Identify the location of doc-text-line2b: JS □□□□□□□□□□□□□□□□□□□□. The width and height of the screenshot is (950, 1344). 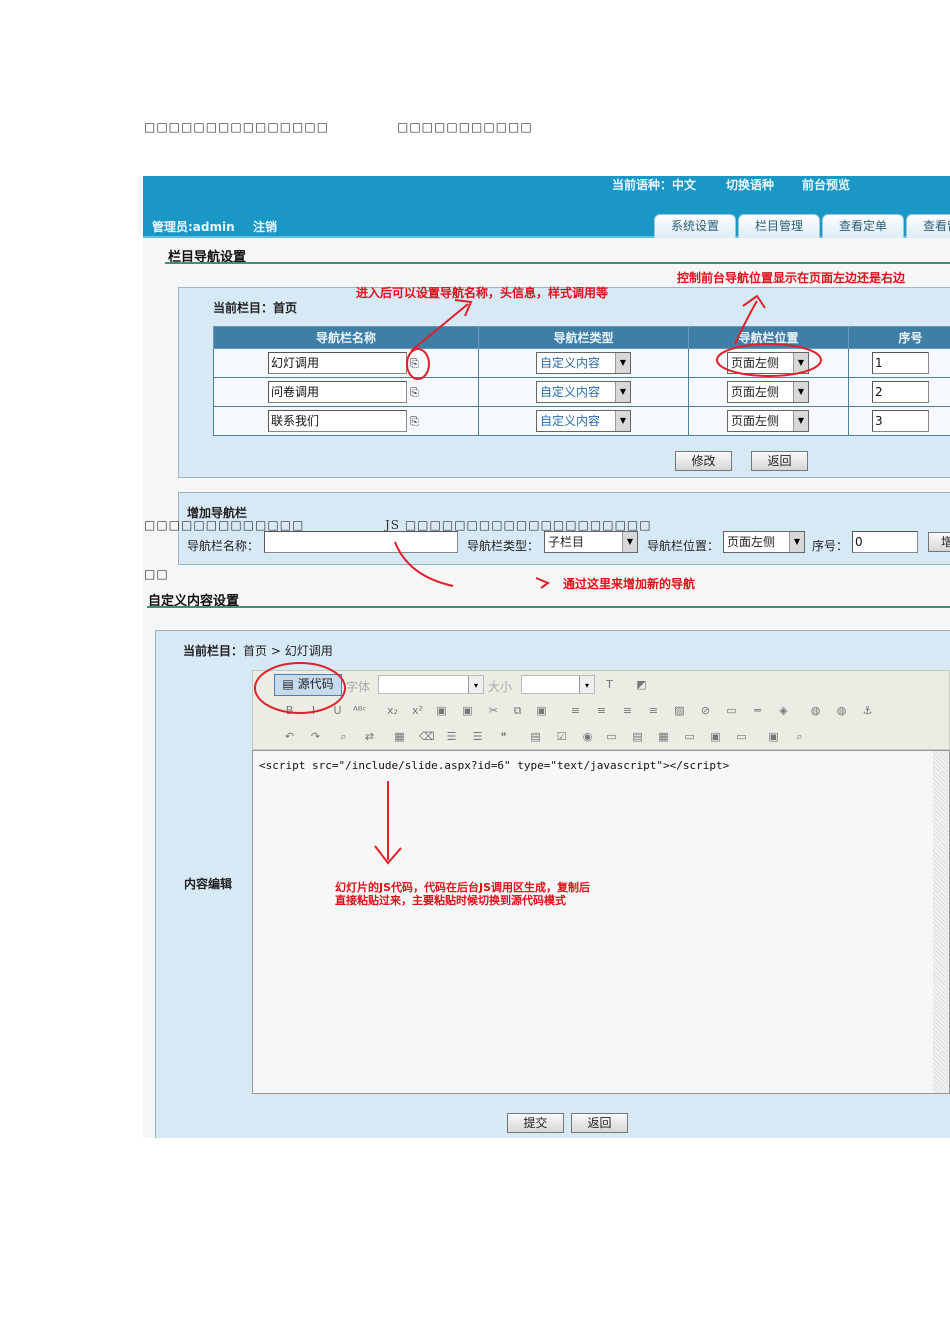
(518, 525).